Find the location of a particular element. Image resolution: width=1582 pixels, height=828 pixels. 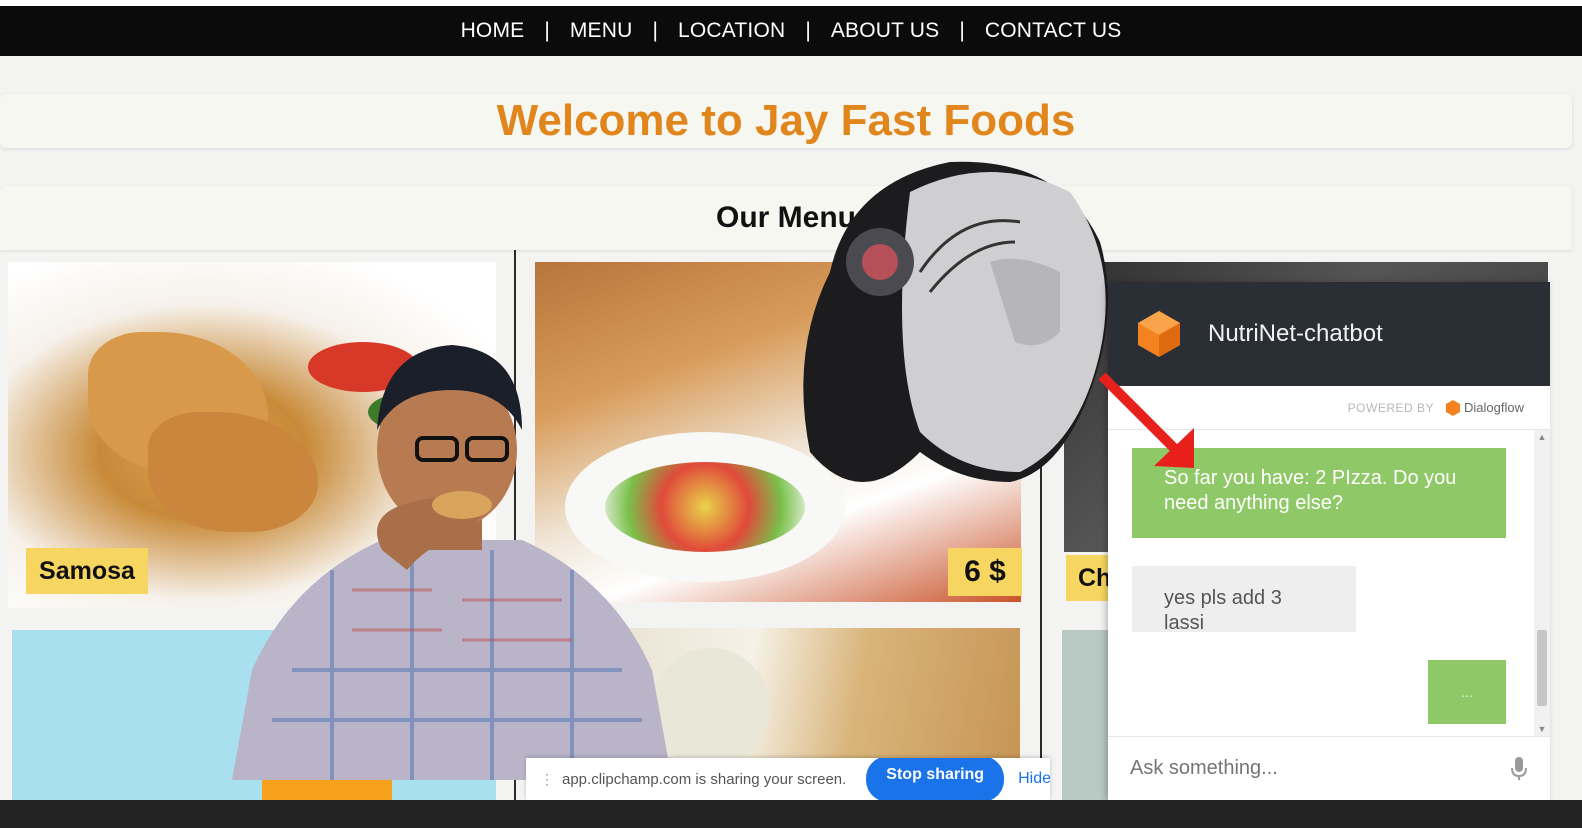

chat-scrollbar: ▲ ▼ is located at coordinates (1542, 583).